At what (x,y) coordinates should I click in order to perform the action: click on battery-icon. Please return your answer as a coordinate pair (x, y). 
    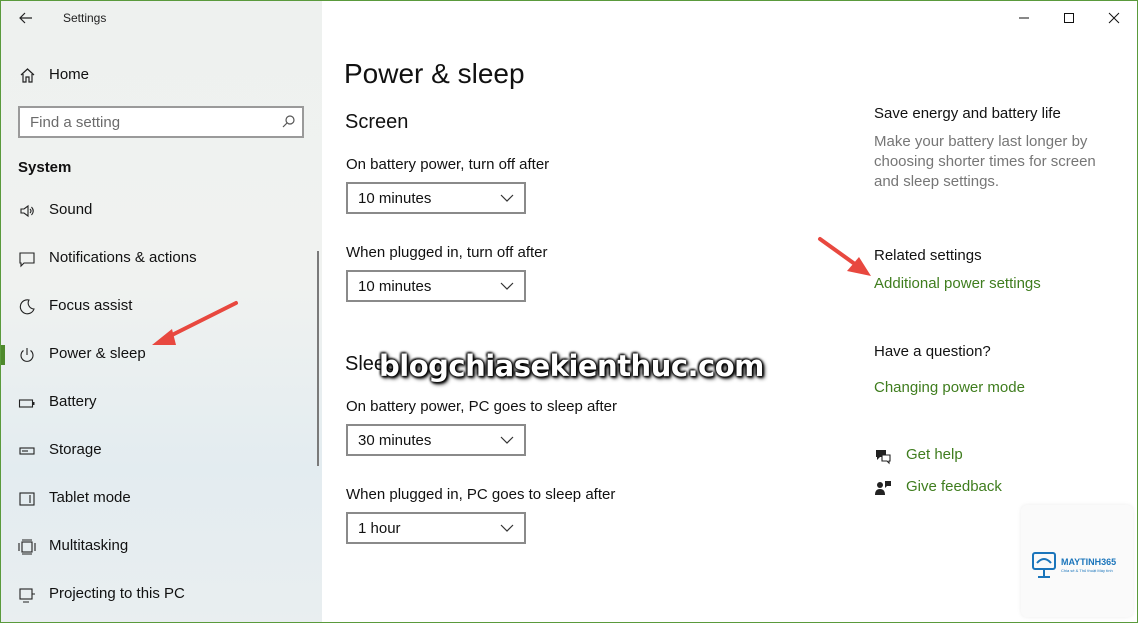
    Looking at the image, I should click on (26, 403).